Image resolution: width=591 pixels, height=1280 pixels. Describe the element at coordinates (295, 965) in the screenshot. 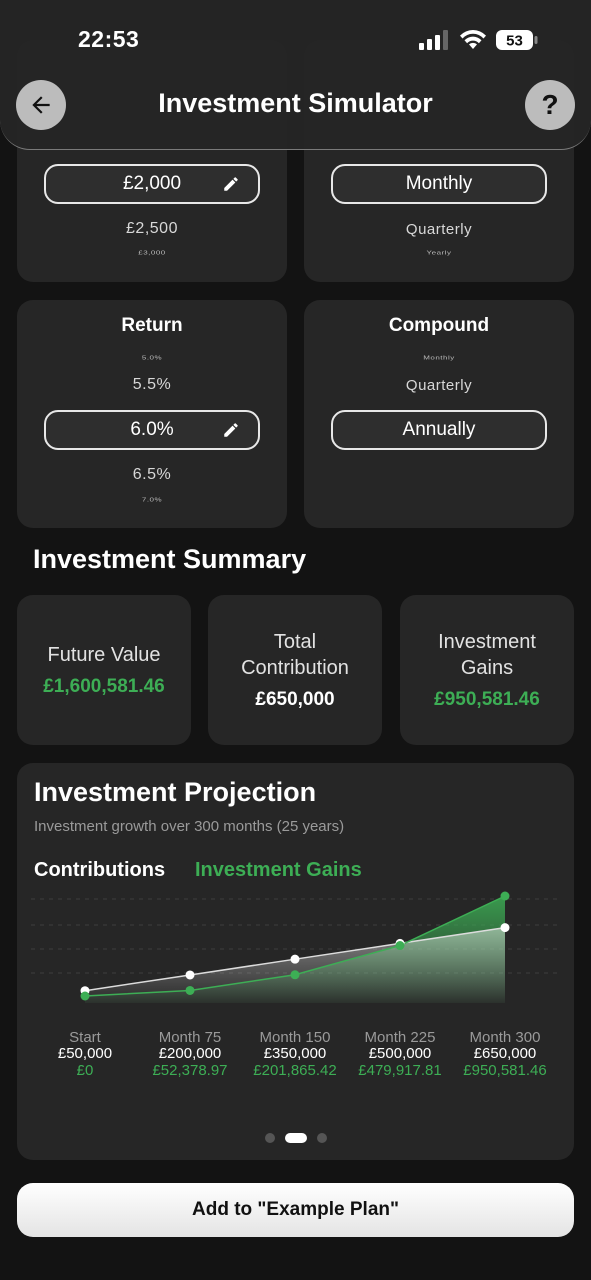

I see `contributions-area` at that location.